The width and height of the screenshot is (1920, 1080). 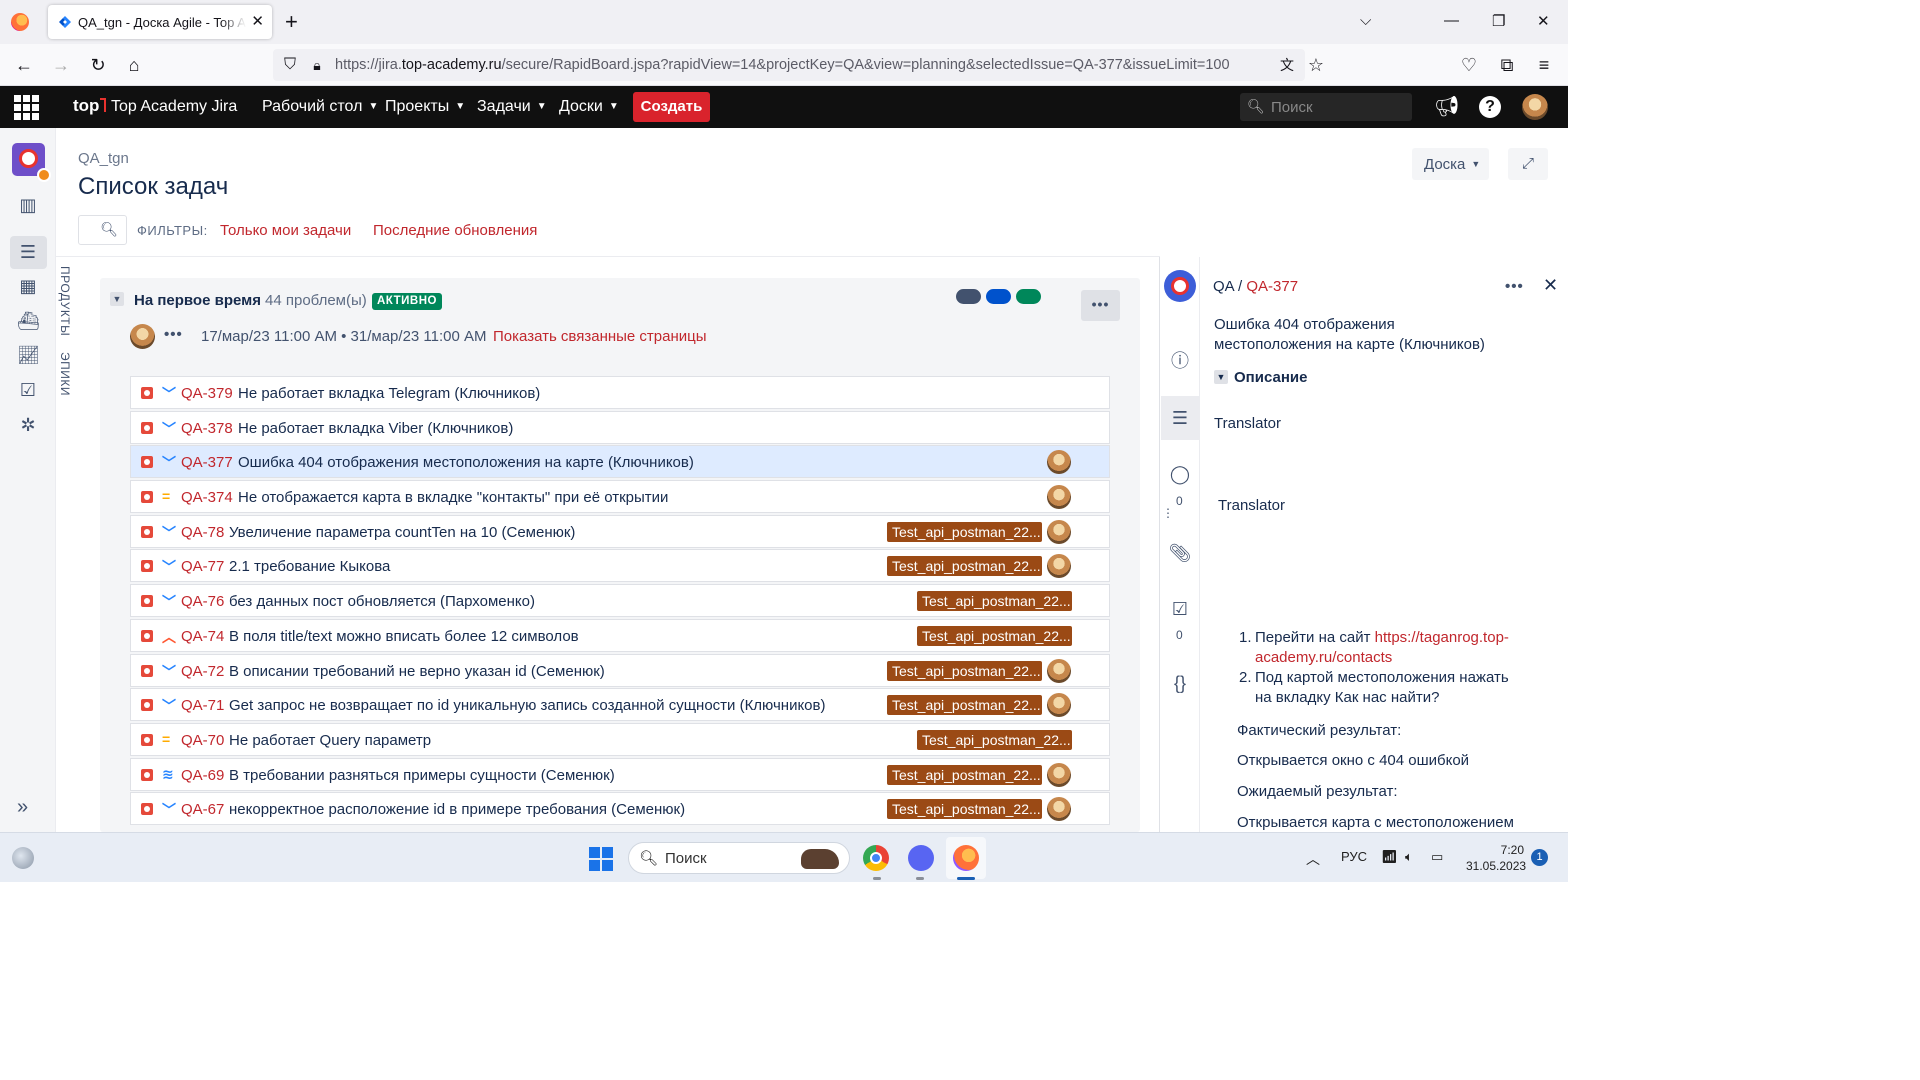 I want to click on firefox-icon, so click(x=20, y=22).